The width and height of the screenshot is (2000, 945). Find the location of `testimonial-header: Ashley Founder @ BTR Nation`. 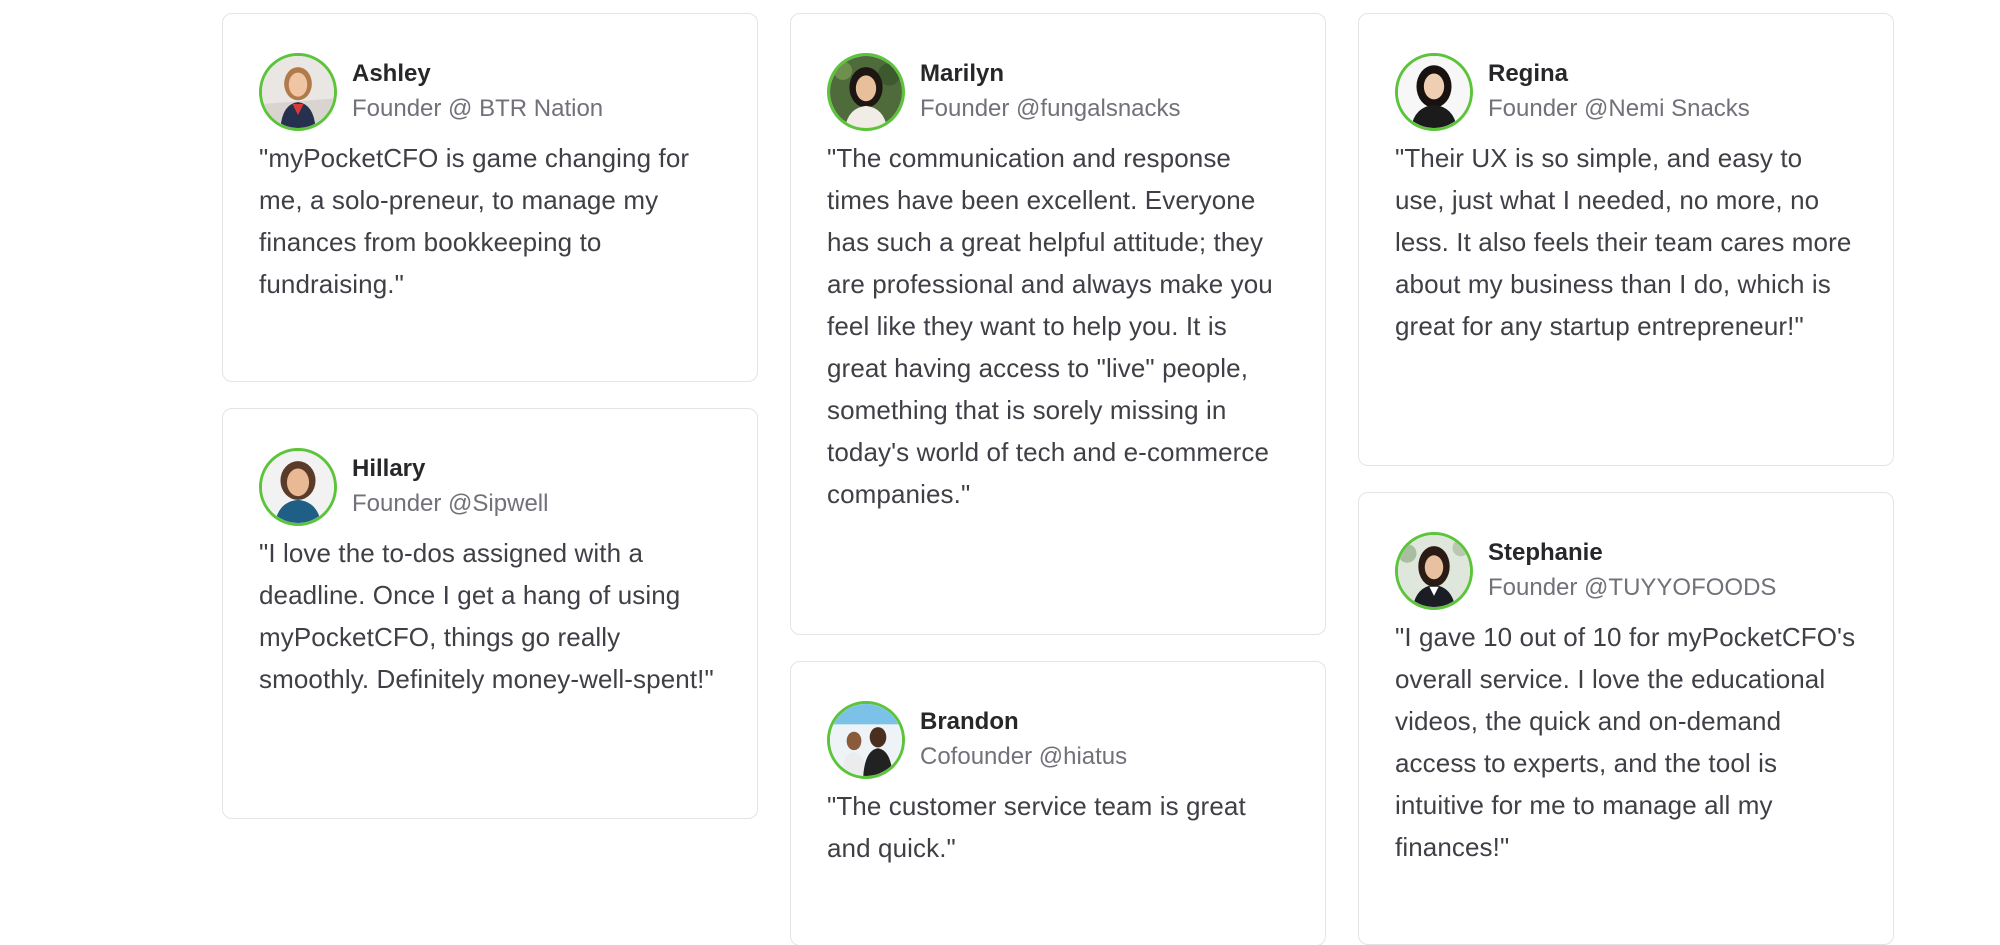

testimonial-header: Ashley Founder @ BTR Nation is located at coordinates (490, 92).